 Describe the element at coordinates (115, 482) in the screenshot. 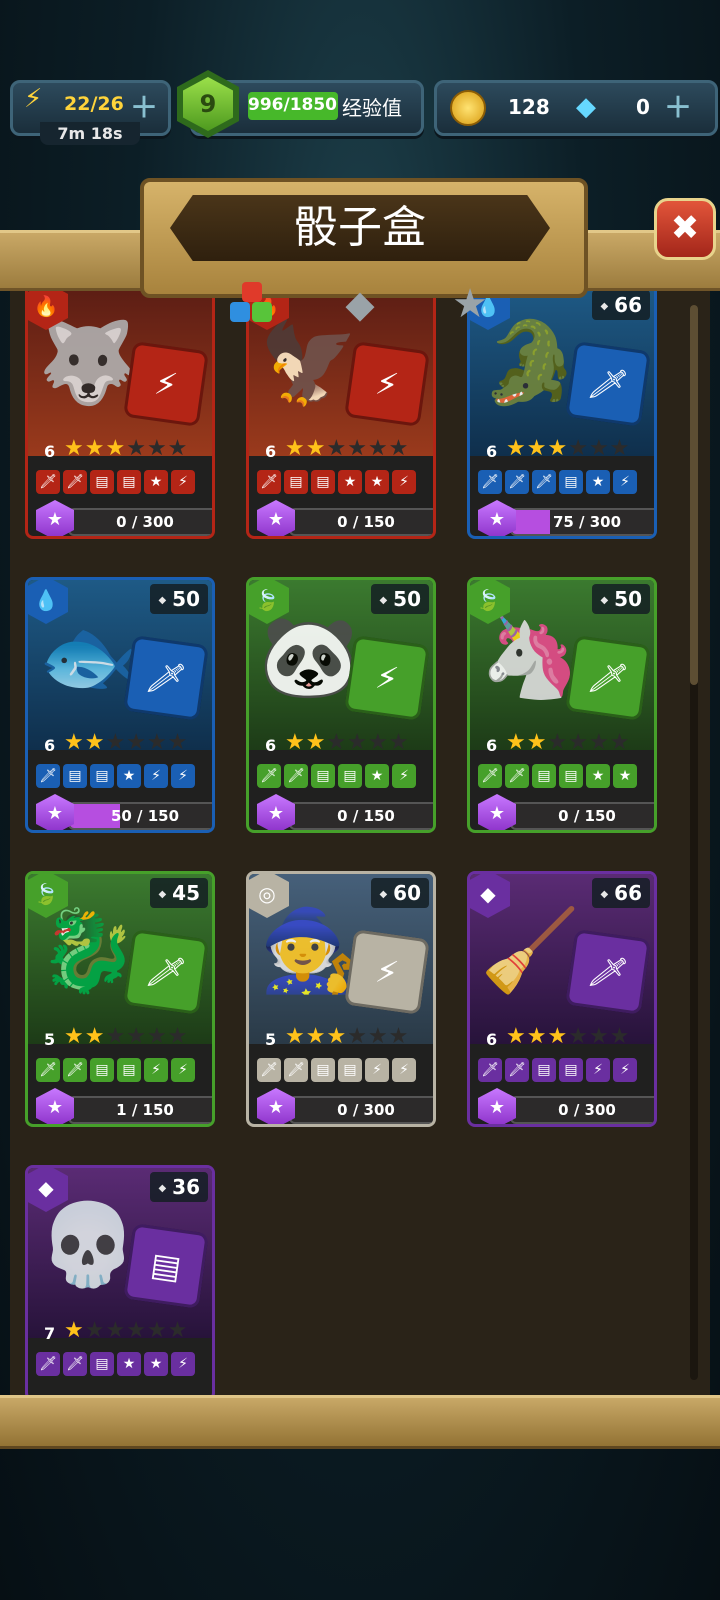

I see `die-faces: 🗡 🗡 ▤ ▤ ★ ⚡` at that location.